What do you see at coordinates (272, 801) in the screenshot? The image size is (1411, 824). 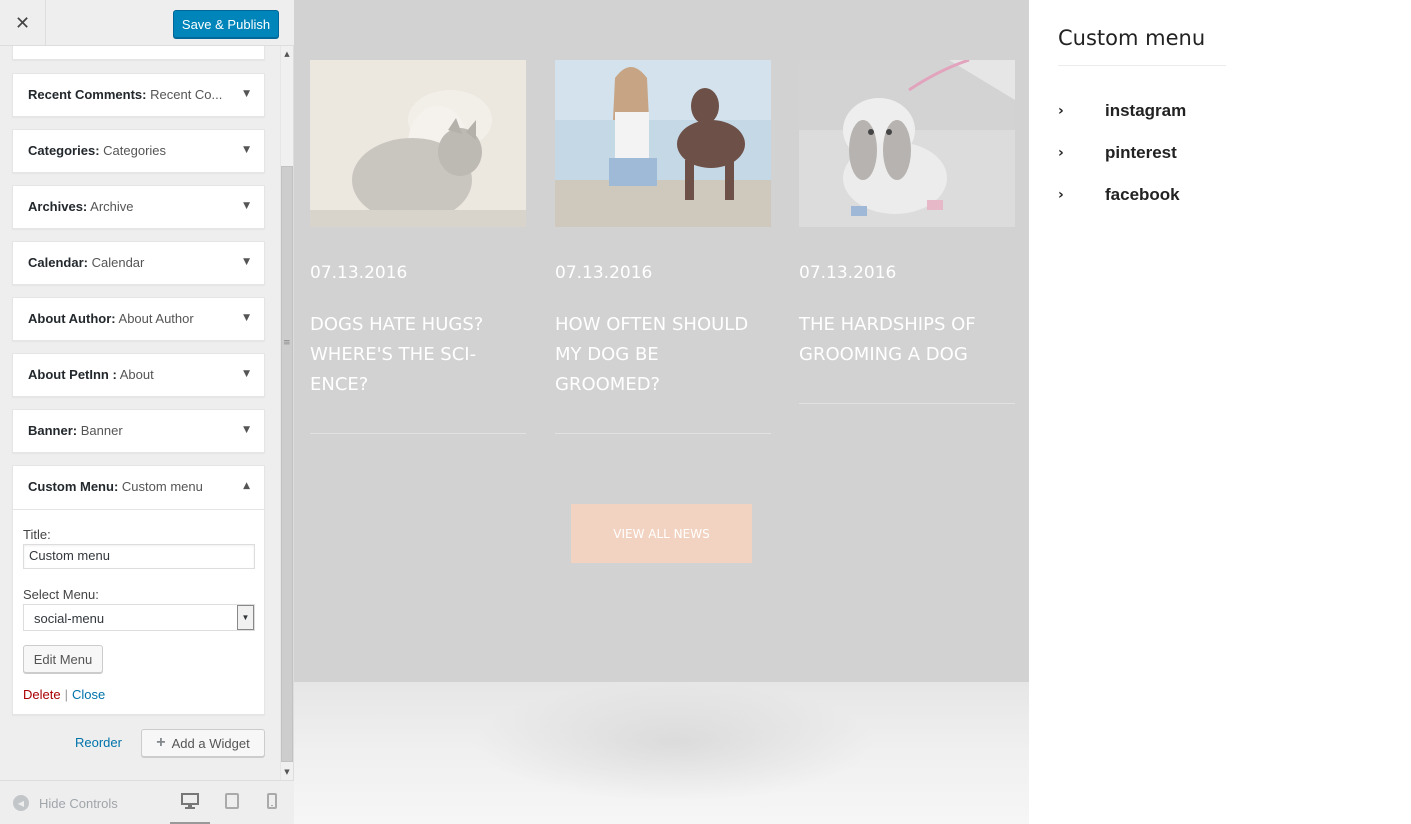 I see `mobile-icon` at bounding box center [272, 801].